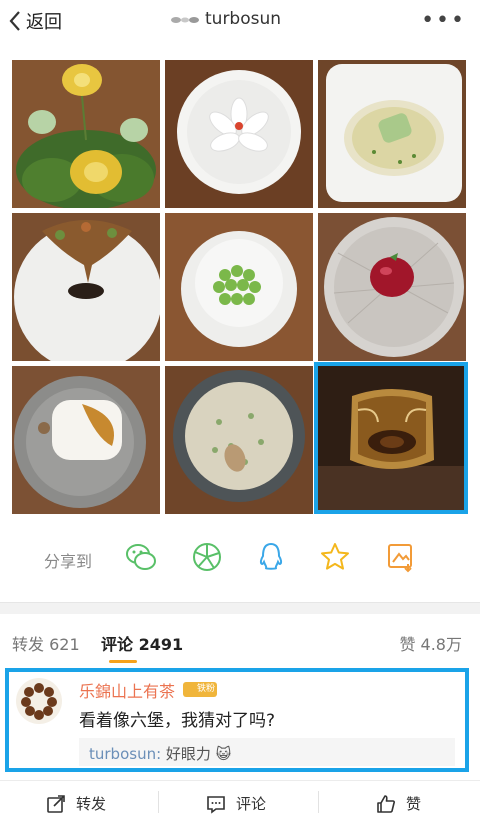 The height and width of the screenshot is (827, 480). Describe the element at coordinates (91, 804) in the screenshot. I see `repost-label: 转发` at that location.